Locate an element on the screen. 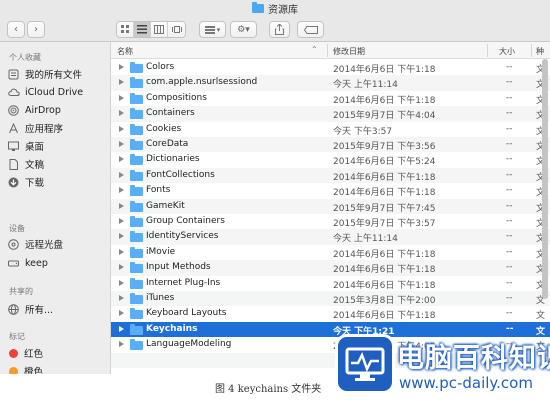 The width and height of the screenshot is (550, 400). disk-icon is located at coordinates (13, 263).